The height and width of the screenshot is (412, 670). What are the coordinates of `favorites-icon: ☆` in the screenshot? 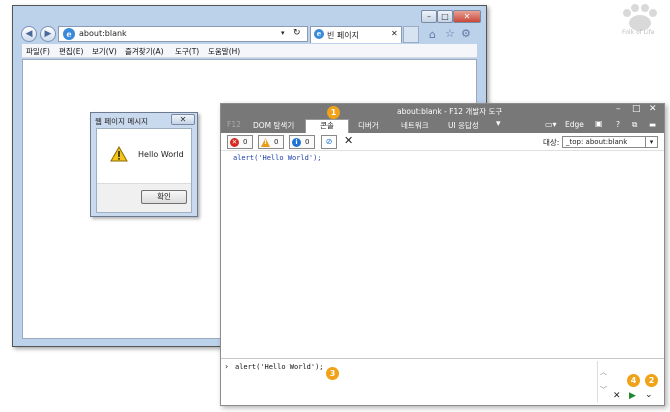 It's located at (450, 33).